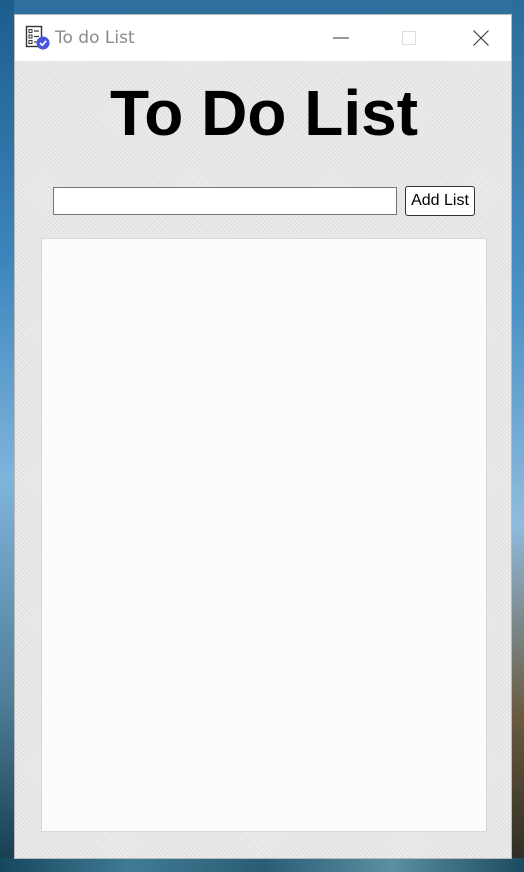  I want to click on minimize-icon, so click(341, 38).